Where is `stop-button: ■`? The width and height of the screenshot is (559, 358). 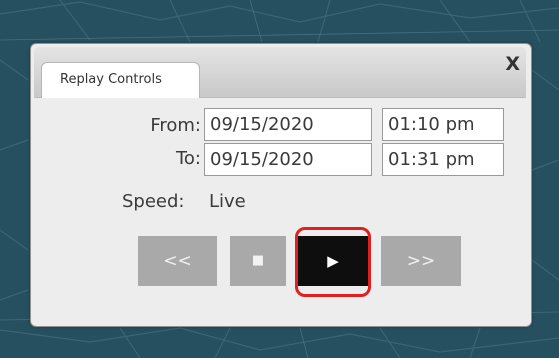 stop-button: ■ is located at coordinates (258, 261).